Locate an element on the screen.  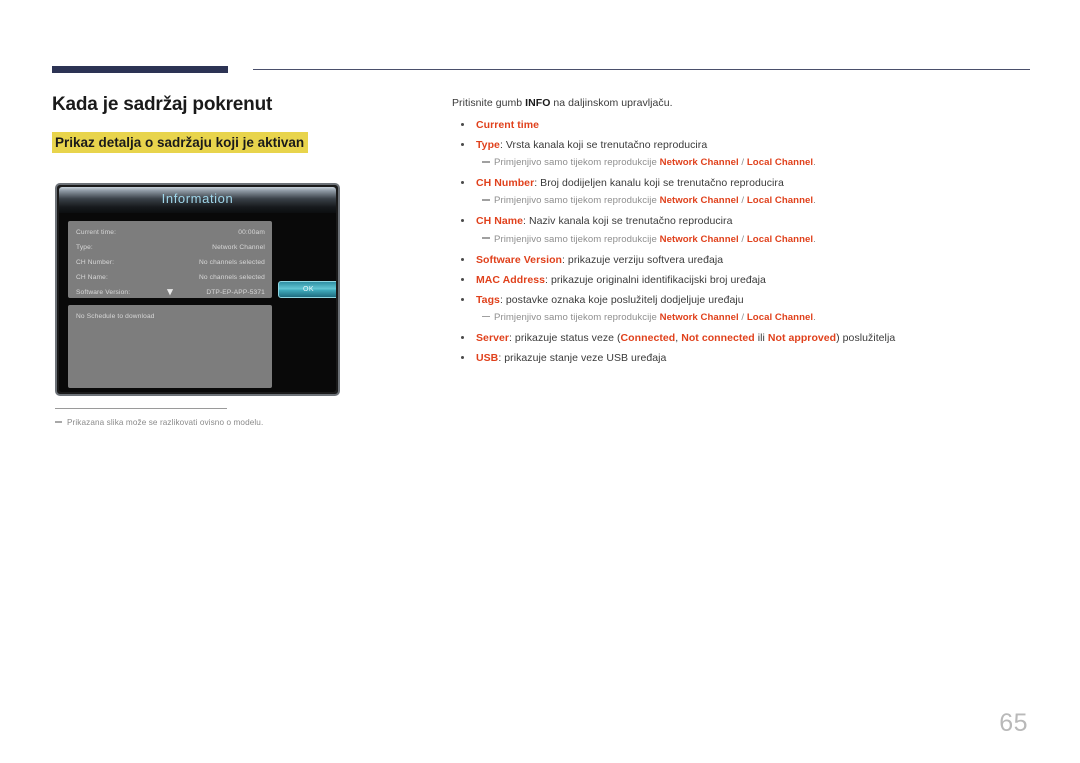
information-window-title: Information is located at coordinates (197, 198).